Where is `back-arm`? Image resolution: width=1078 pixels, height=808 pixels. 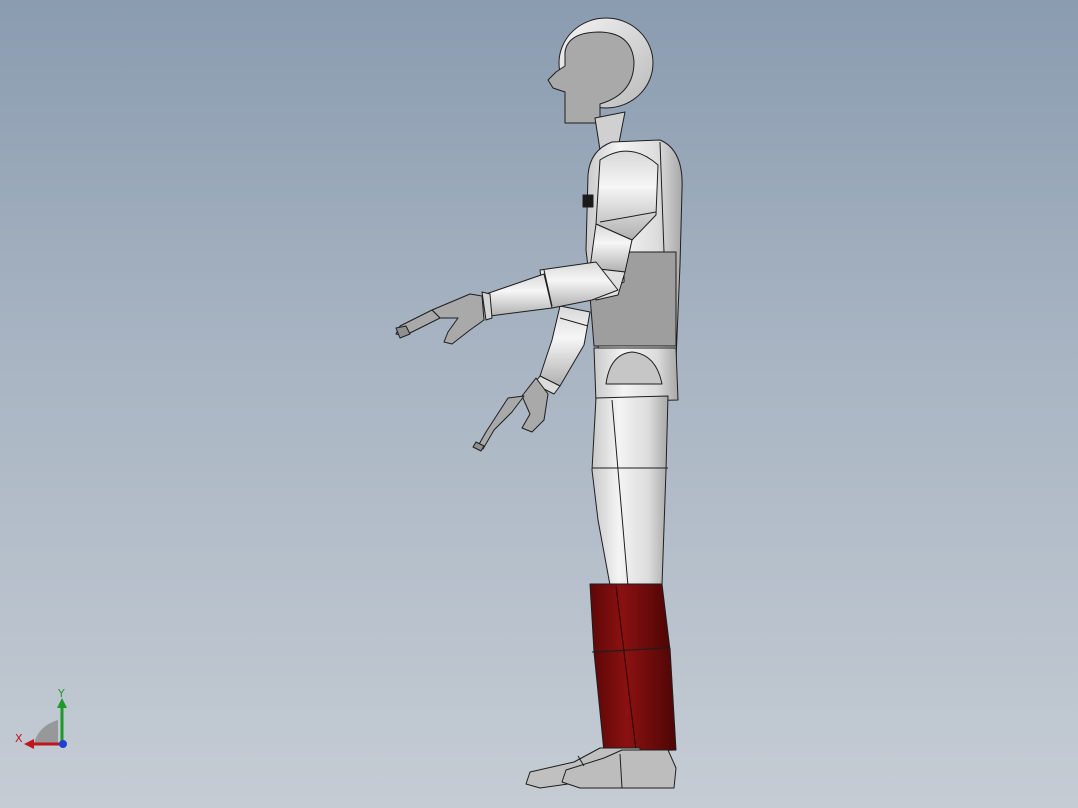 back-arm is located at coordinates (531, 378).